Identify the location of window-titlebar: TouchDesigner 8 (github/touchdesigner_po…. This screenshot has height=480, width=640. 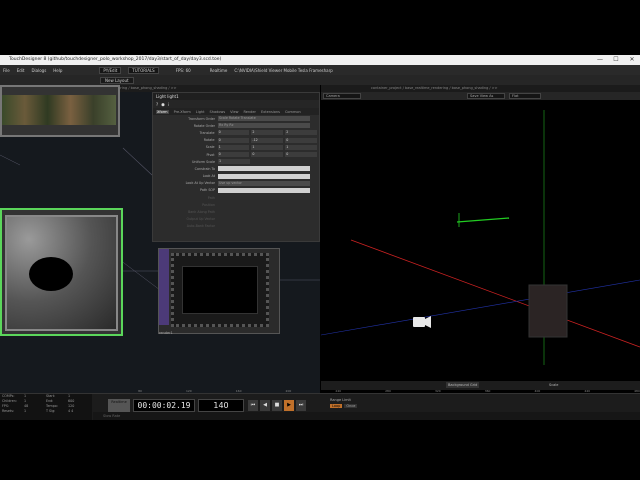
(320, 60).